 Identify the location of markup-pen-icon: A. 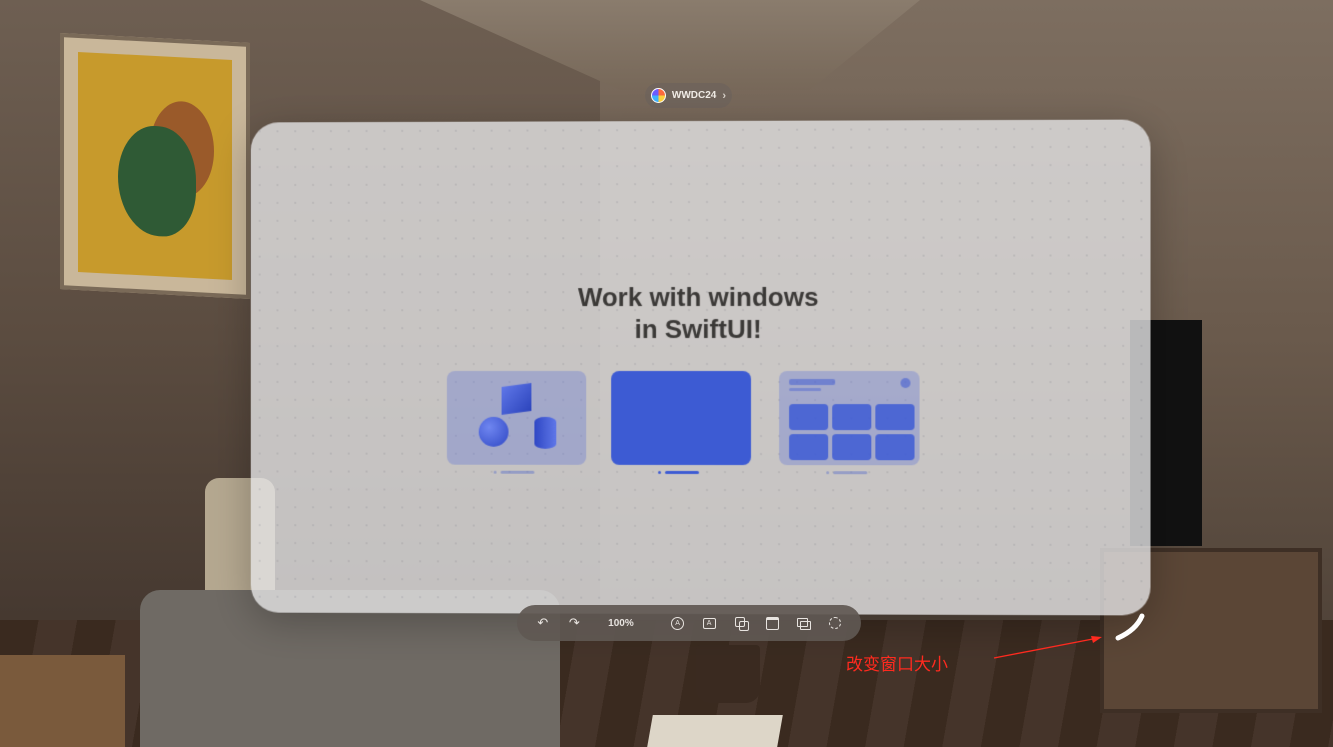
(678, 623).